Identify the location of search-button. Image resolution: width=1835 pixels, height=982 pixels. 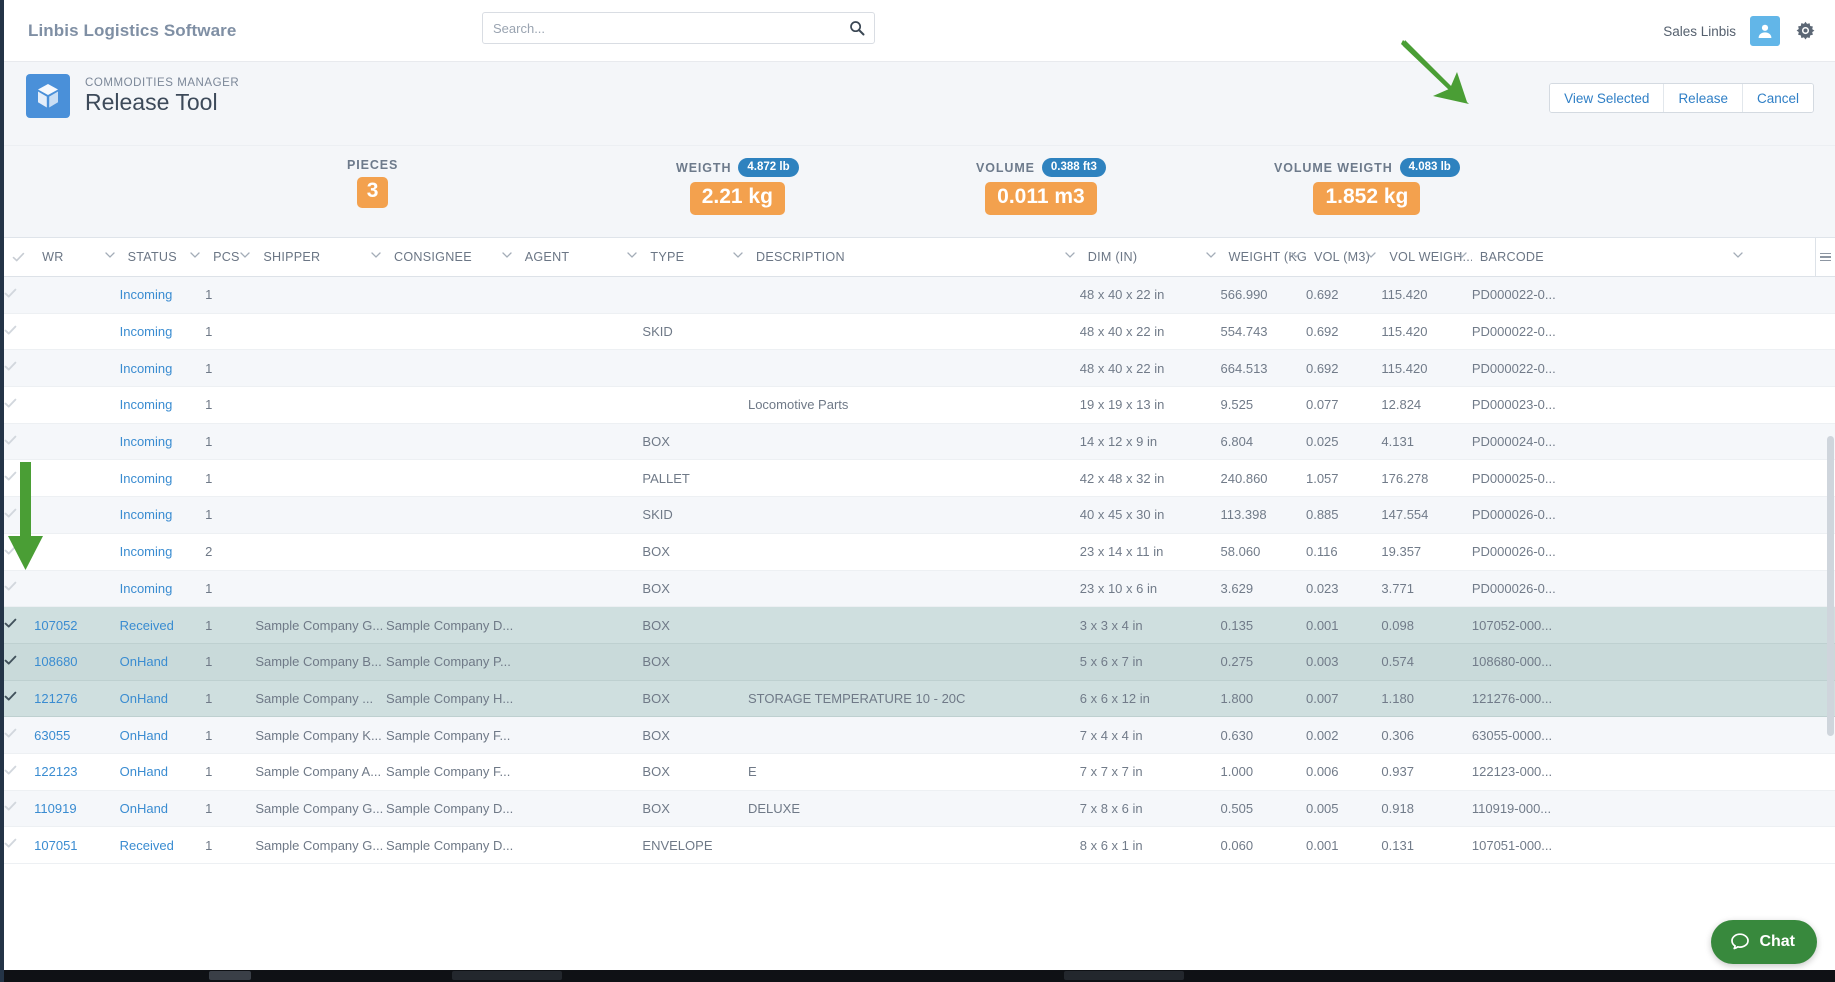
(857, 28).